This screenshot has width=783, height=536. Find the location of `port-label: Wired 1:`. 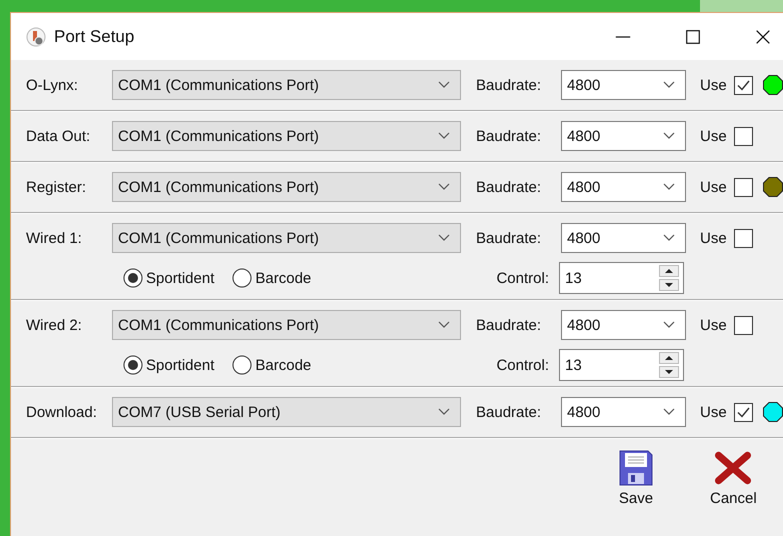

port-label: Wired 1: is located at coordinates (54, 238).